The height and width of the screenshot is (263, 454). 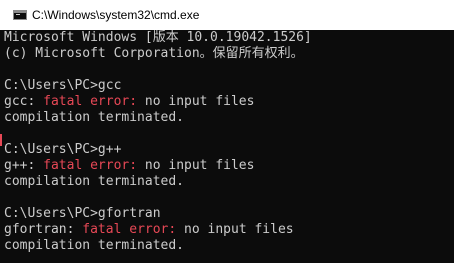 I want to click on console-line: g++: fatal error: no input files, so click(x=129, y=165).